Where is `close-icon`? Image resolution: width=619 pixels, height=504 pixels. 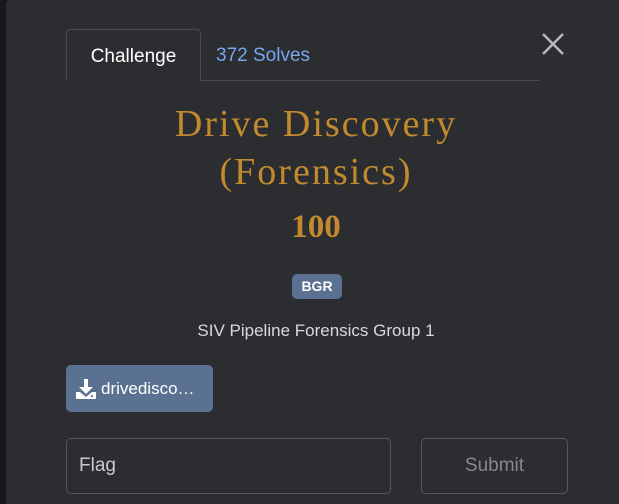
close-icon is located at coordinates (553, 44).